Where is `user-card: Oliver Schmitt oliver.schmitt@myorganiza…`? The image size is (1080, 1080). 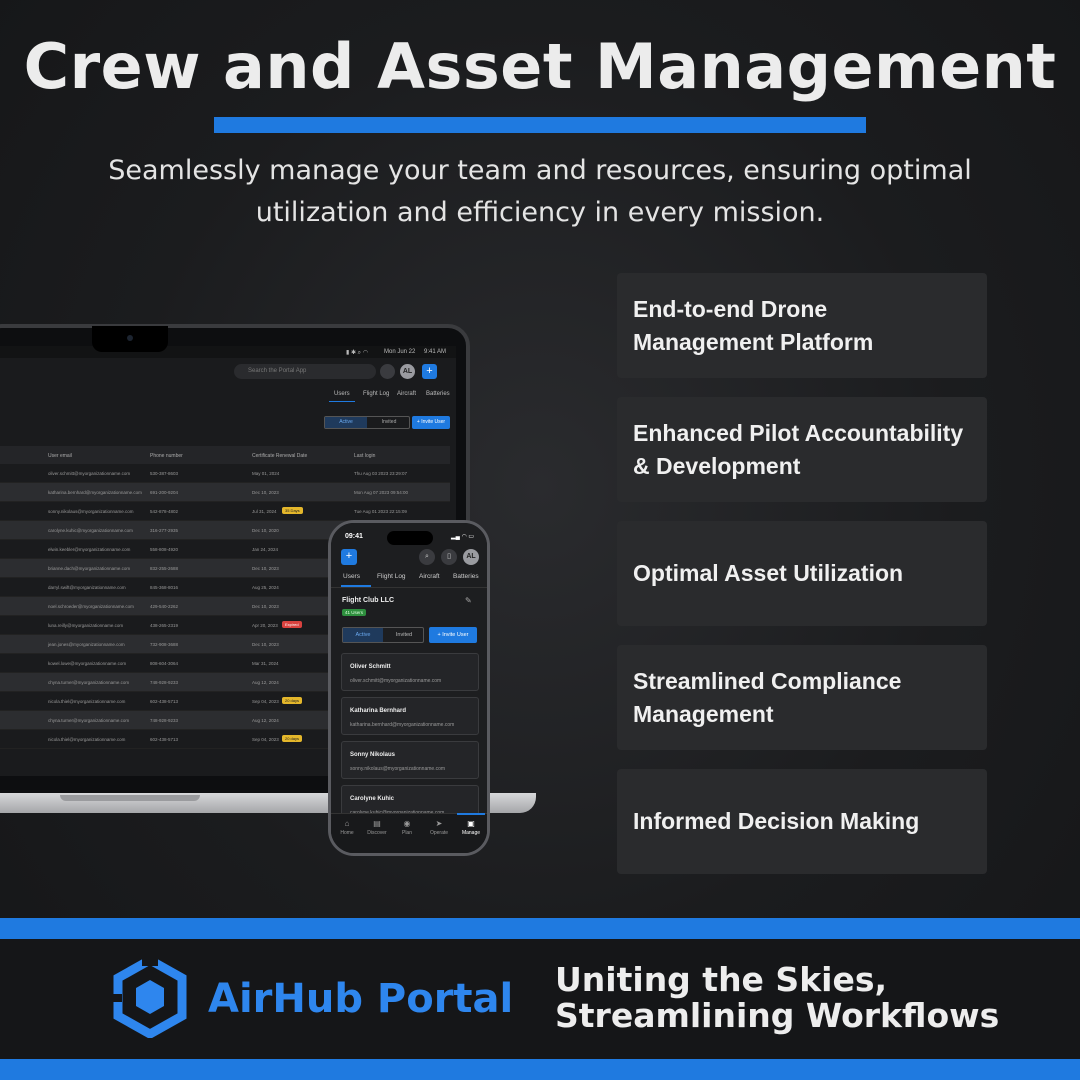
user-card: Oliver Schmitt oliver.schmitt@myorganiza… is located at coordinates (410, 672).